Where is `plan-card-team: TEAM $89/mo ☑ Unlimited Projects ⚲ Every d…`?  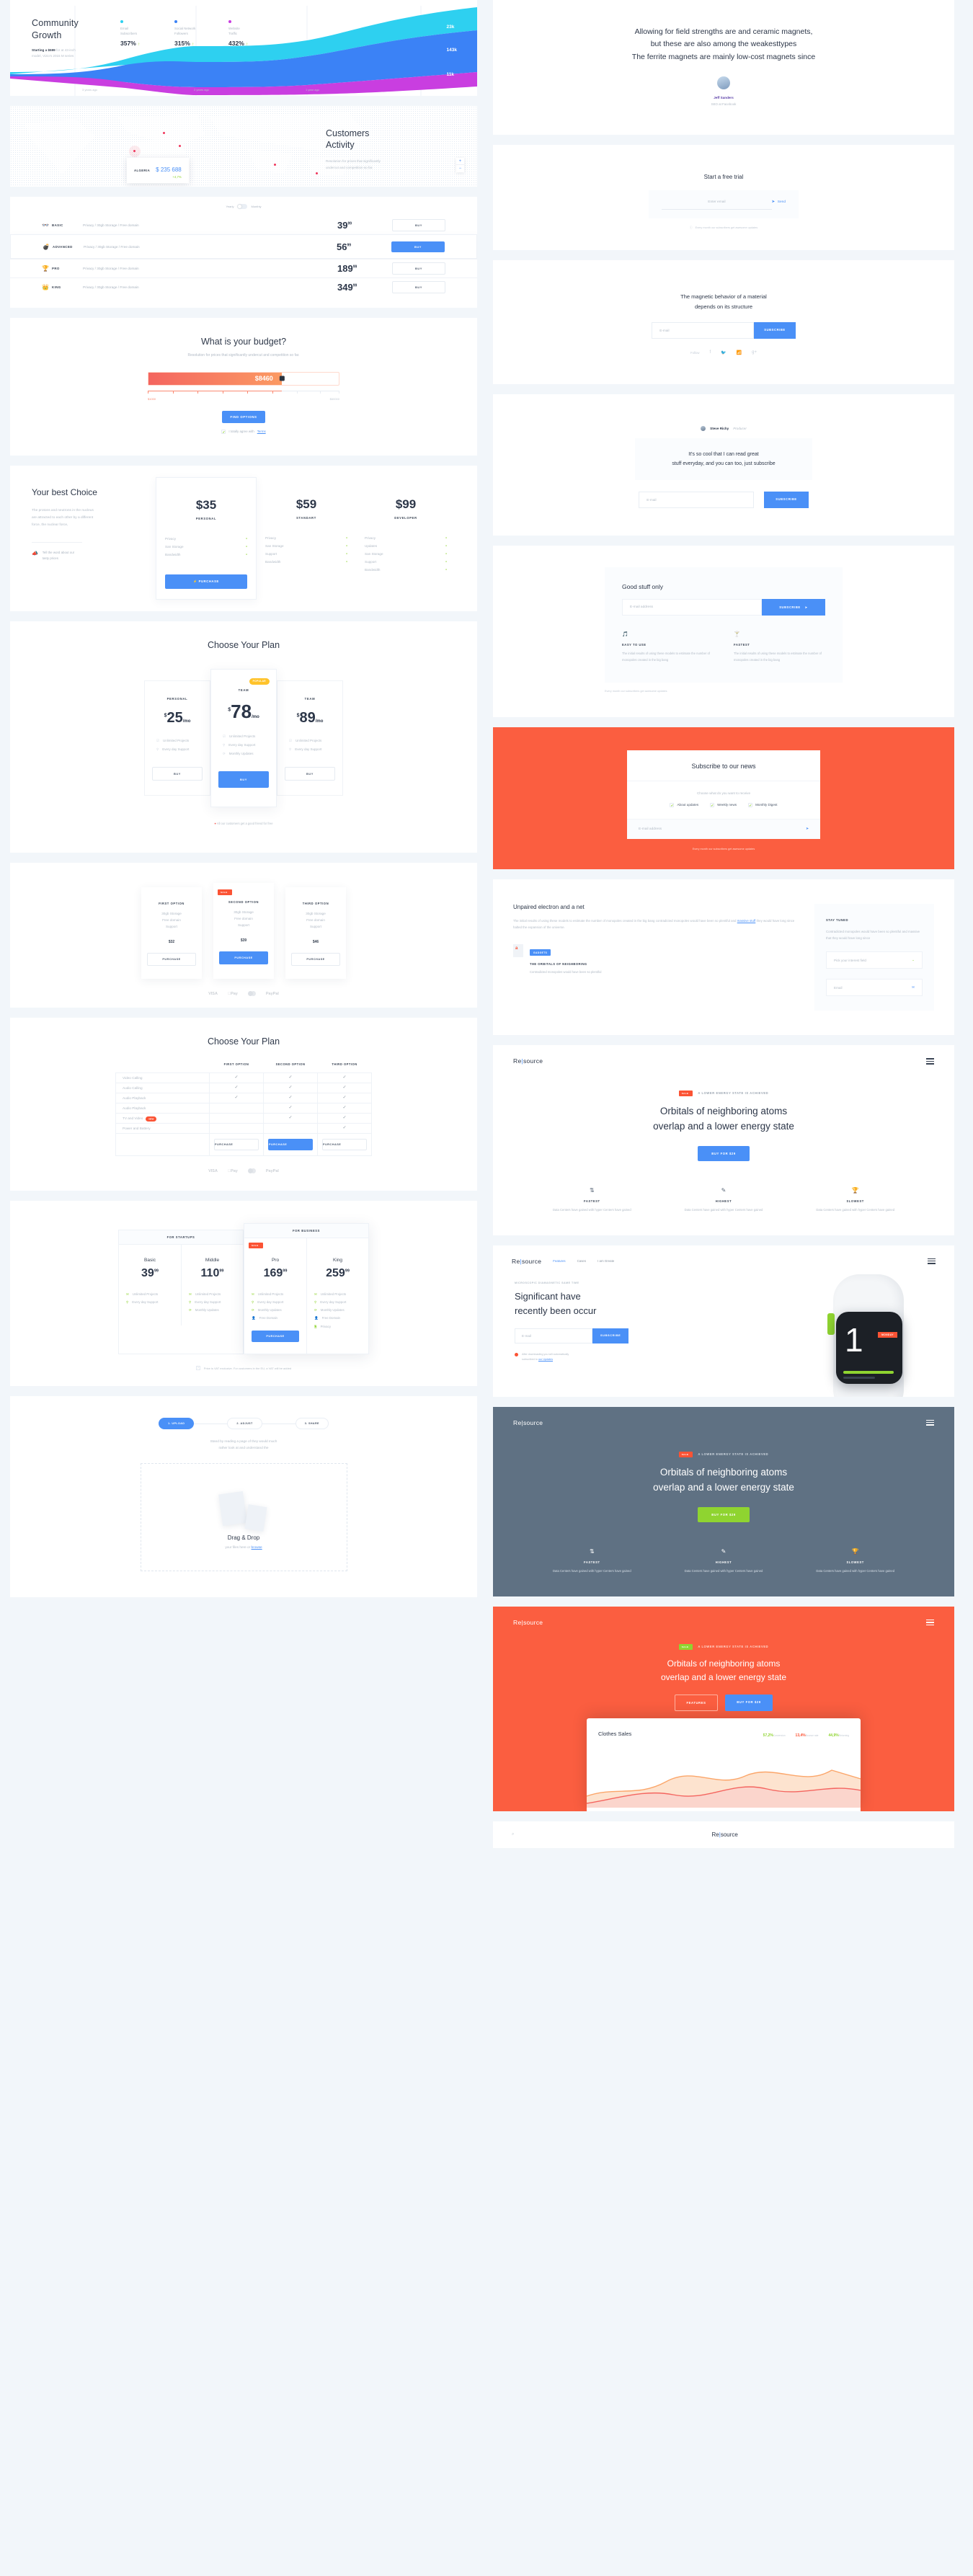 plan-card-team: TEAM $89/mo ☑ Unlimited Projects ⚲ Every d… is located at coordinates (310, 738).